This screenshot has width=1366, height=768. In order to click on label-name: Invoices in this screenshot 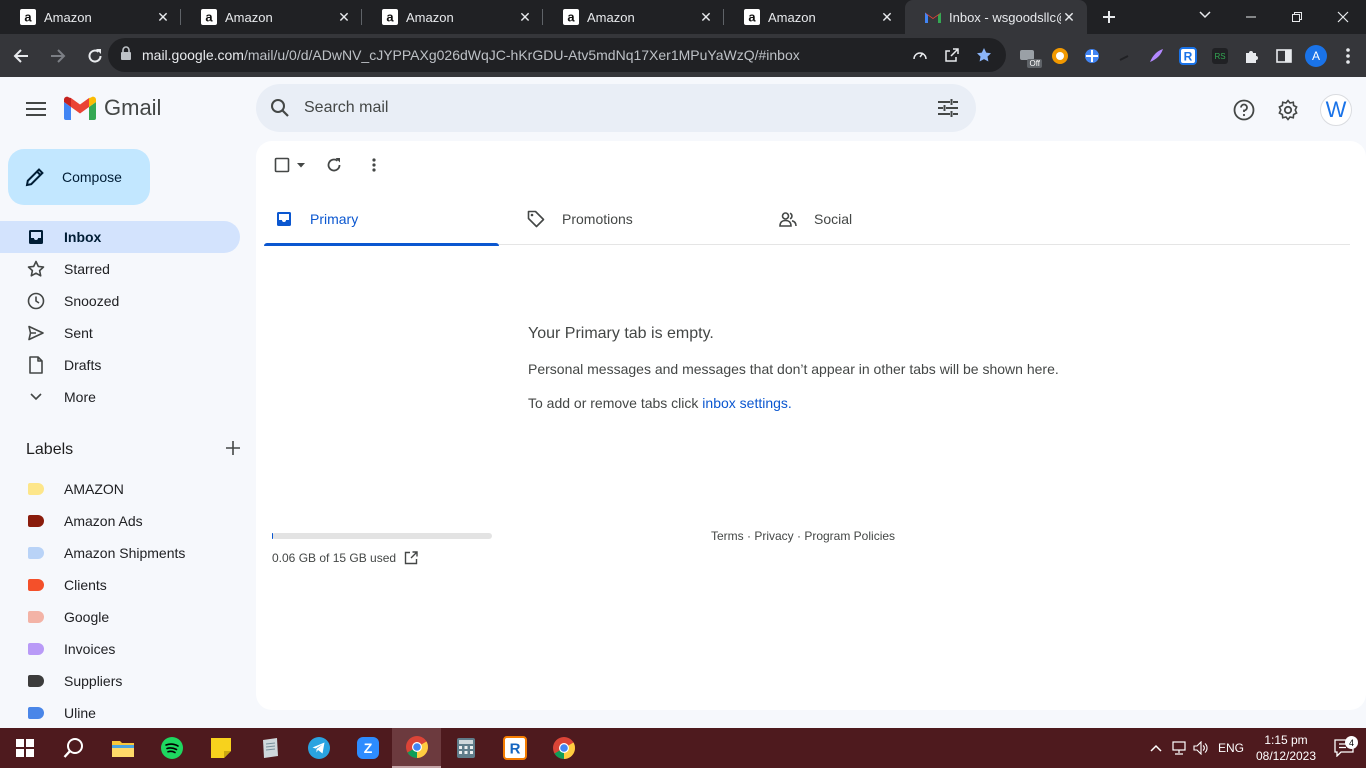, I will do `click(90, 649)`.